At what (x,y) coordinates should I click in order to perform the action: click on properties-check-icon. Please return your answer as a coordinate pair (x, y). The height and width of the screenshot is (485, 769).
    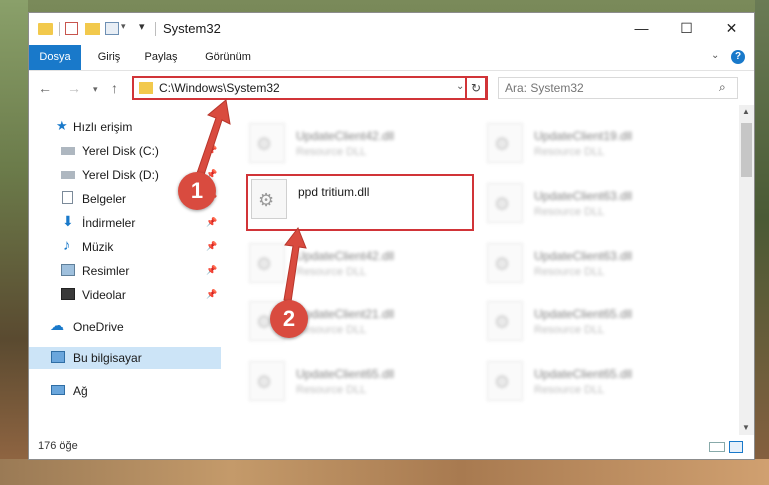
    Looking at the image, I should click on (71, 28).